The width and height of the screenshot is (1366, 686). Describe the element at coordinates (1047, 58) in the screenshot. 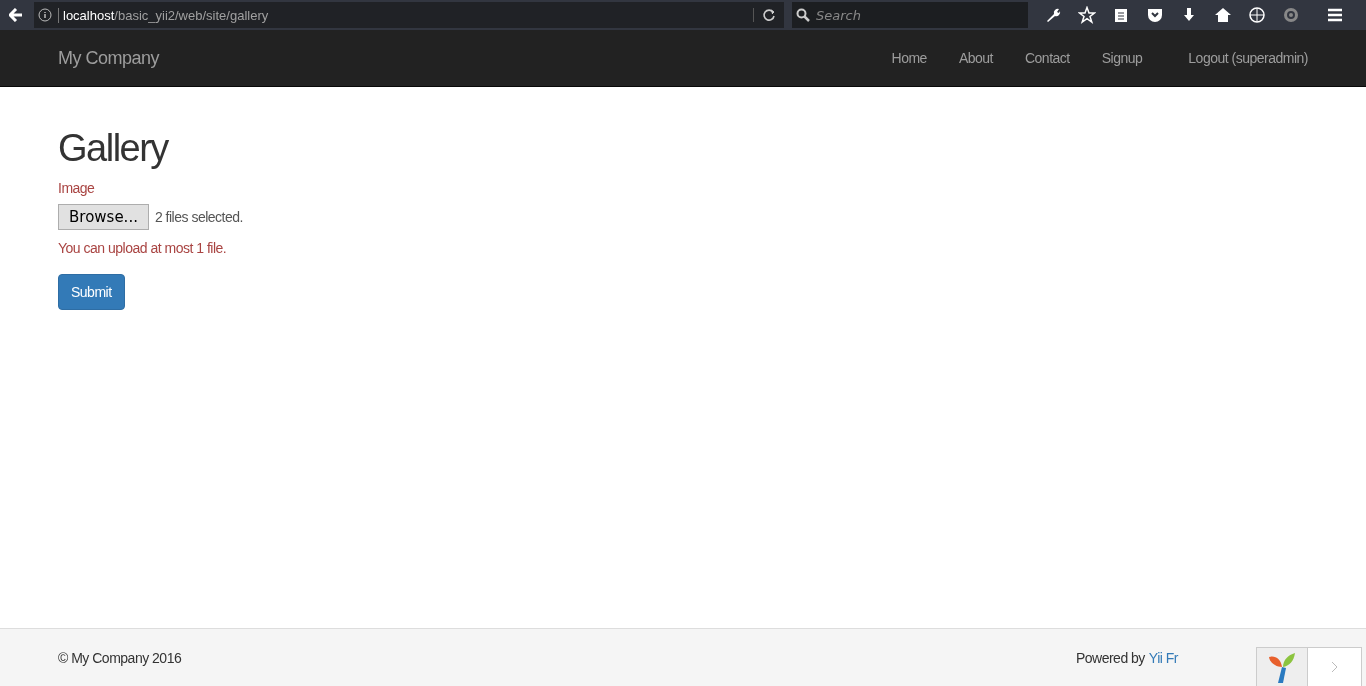

I see `nav-link: Contact` at that location.